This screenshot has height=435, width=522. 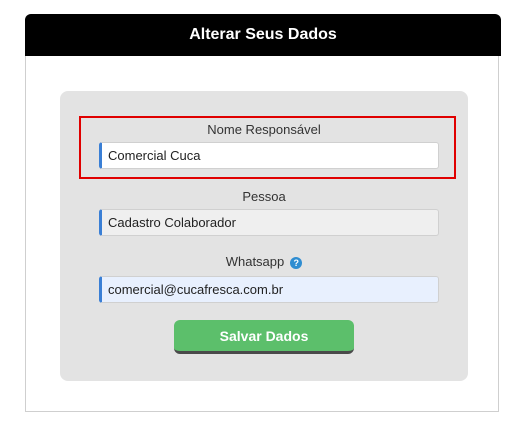 I want to click on nome-label: Nome Responsável, so click(x=264, y=129).